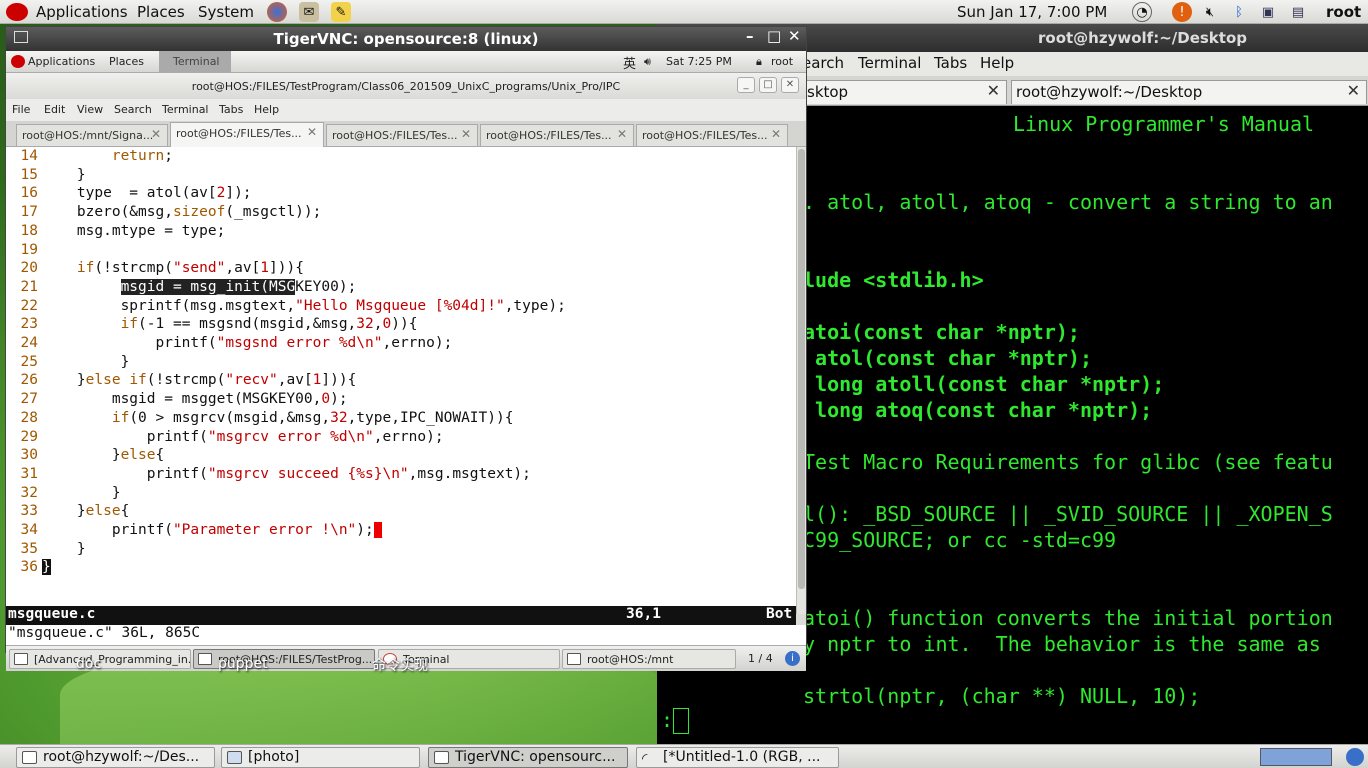 This screenshot has width=1368, height=768. Describe the element at coordinates (247, 134) in the screenshot. I see `tab-2: root@HOS:/FILES/Tes... ✕` at that location.